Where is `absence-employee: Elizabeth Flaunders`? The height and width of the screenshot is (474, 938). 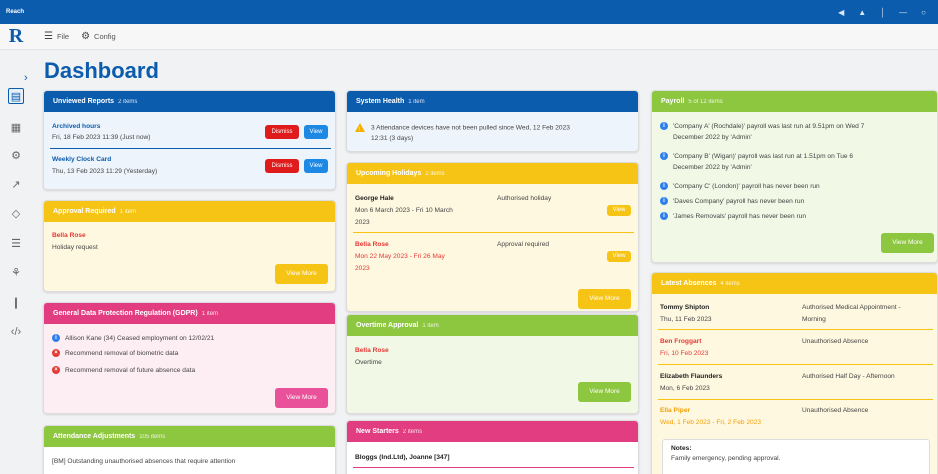 absence-employee: Elizabeth Flaunders is located at coordinates (691, 377).